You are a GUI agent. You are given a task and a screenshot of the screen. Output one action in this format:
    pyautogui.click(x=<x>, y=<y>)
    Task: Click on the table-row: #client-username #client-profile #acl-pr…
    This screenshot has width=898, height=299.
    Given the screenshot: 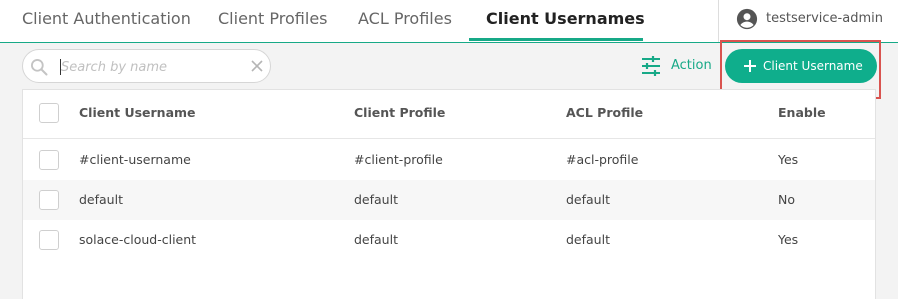 What is the action you would take?
    pyautogui.click(x=449, y=160)
    